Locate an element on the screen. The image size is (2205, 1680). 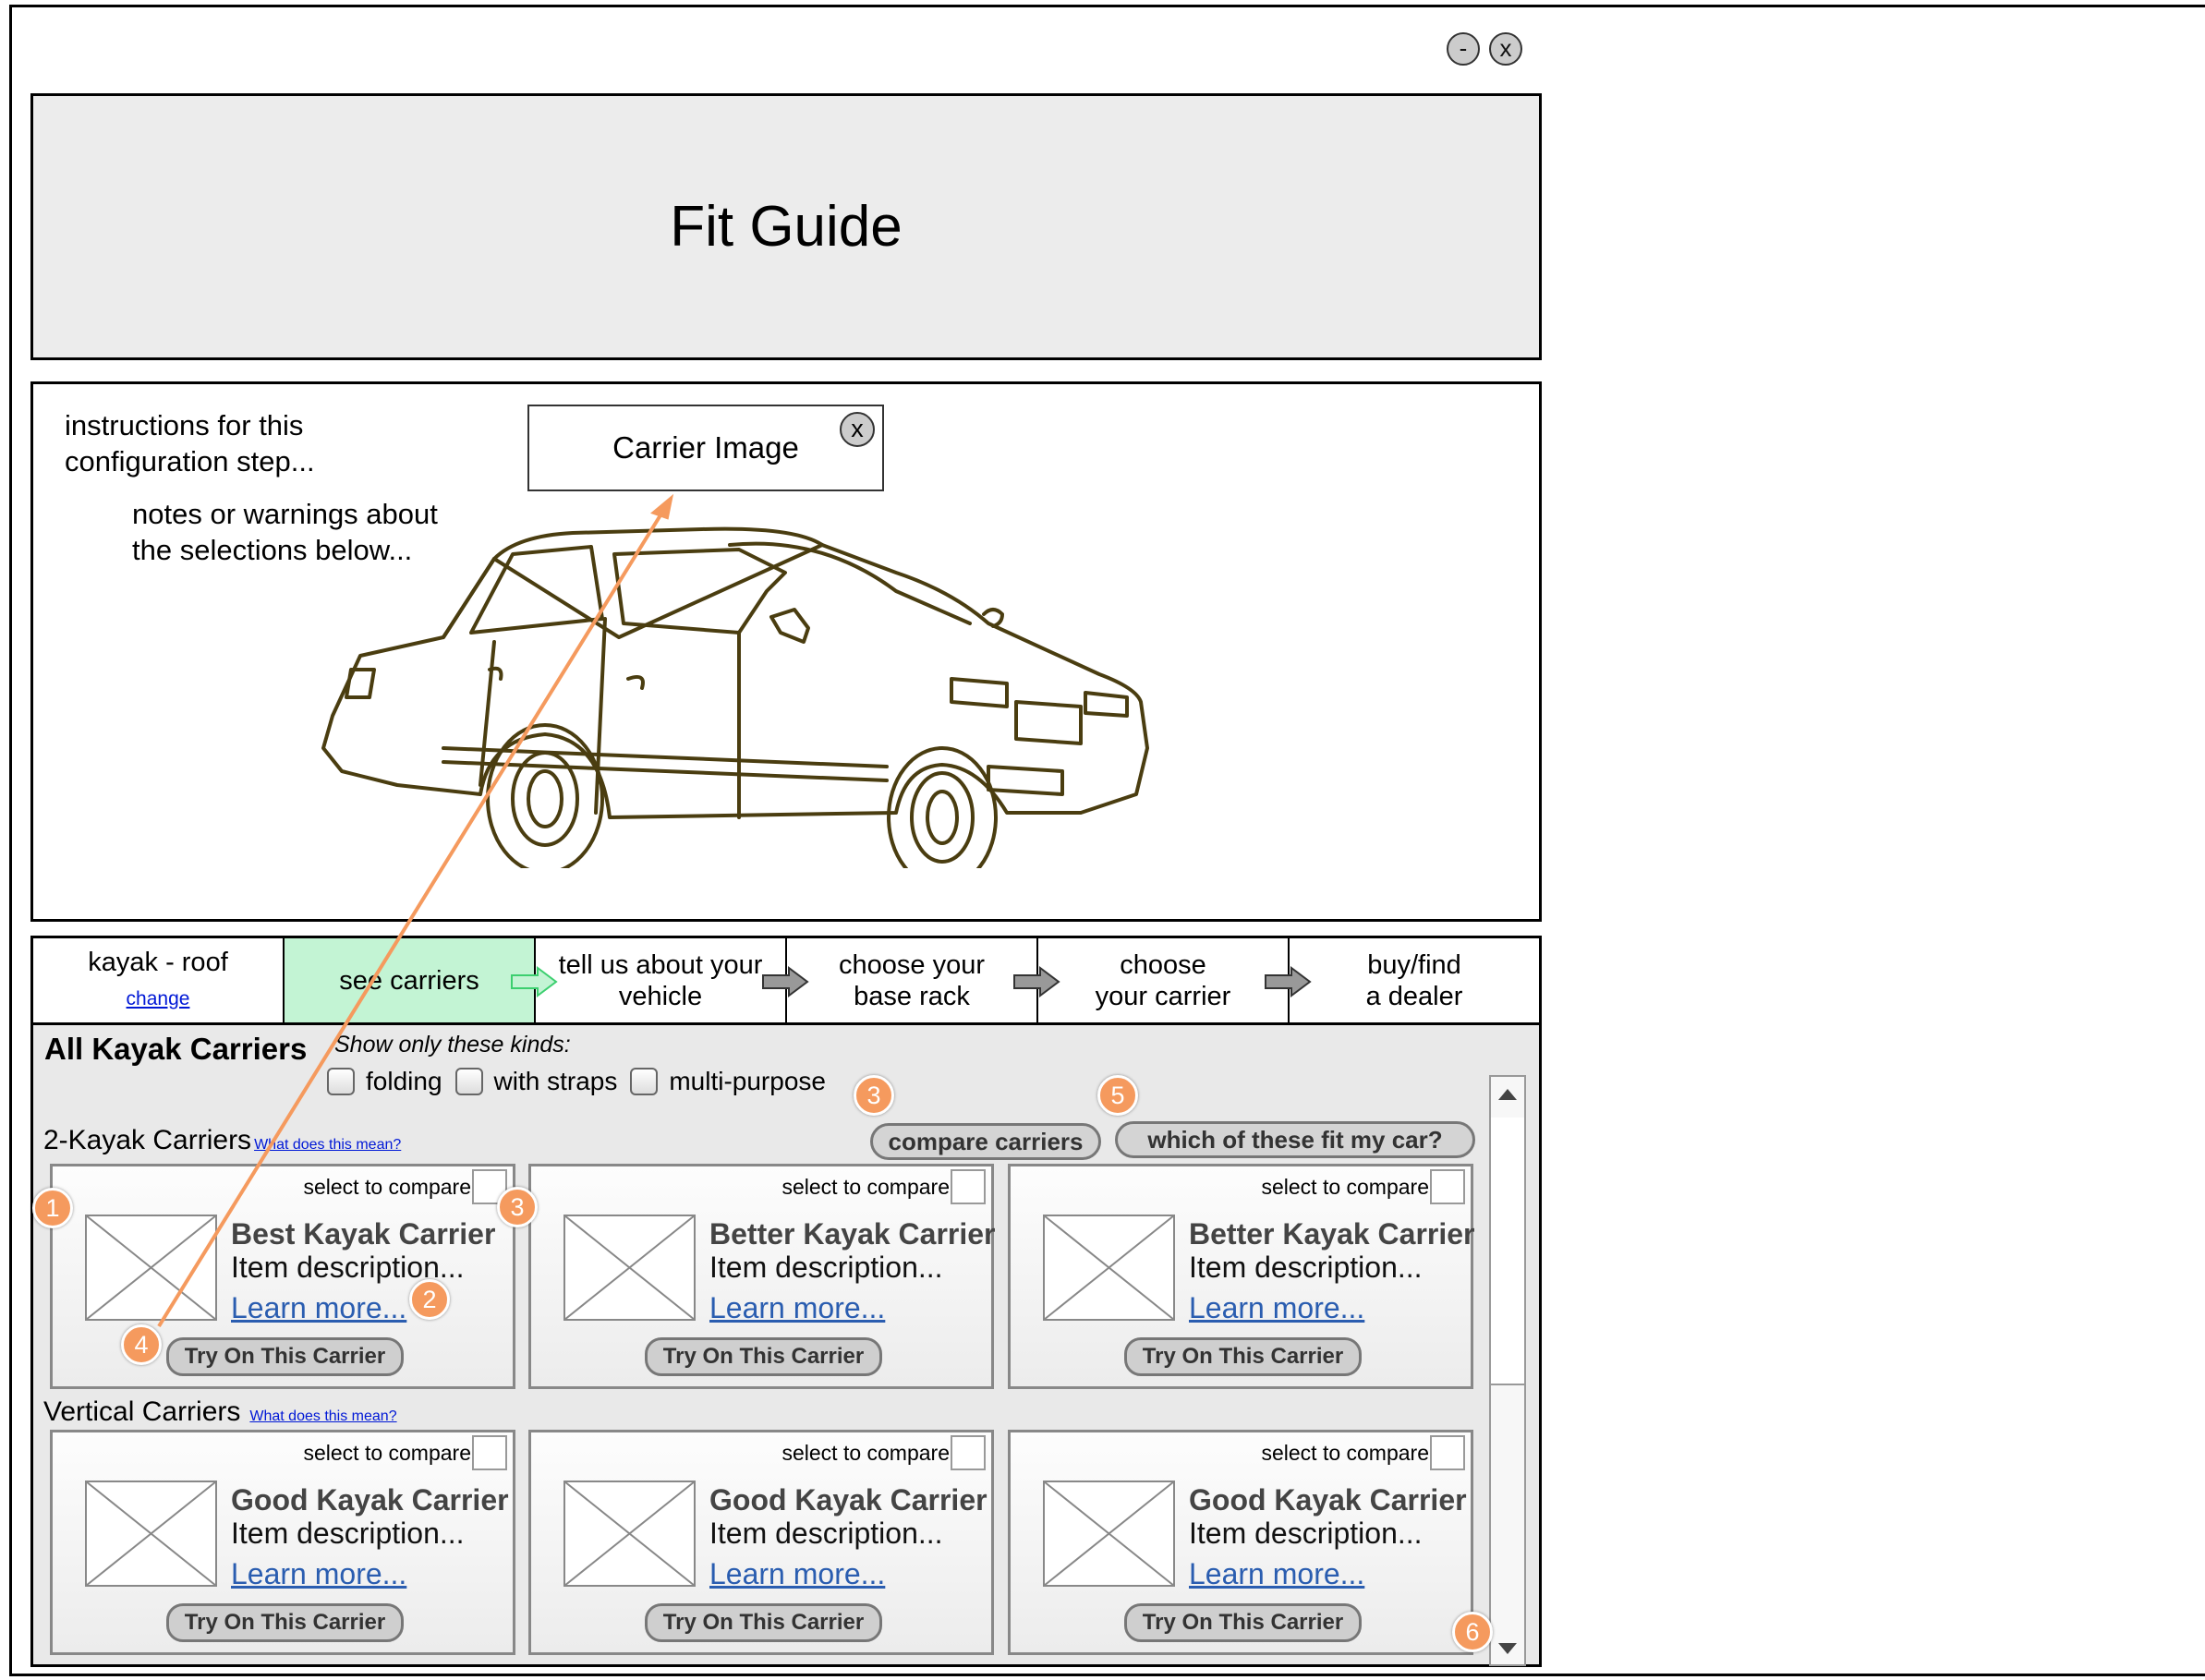
scroll-up-icon is located at coordinates (1507, 1094).